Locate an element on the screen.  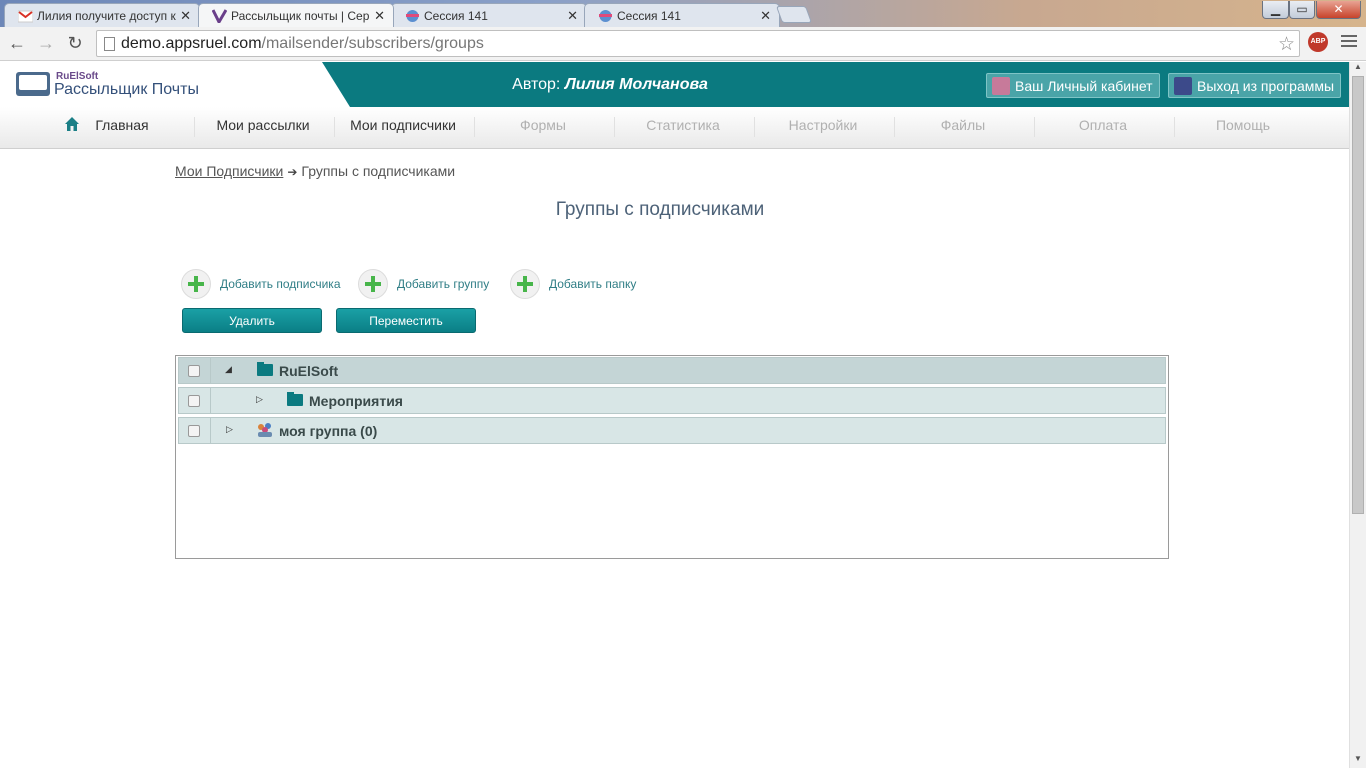
nav-my-mailings: Мои рассылки is located at coordinates (263, 128).